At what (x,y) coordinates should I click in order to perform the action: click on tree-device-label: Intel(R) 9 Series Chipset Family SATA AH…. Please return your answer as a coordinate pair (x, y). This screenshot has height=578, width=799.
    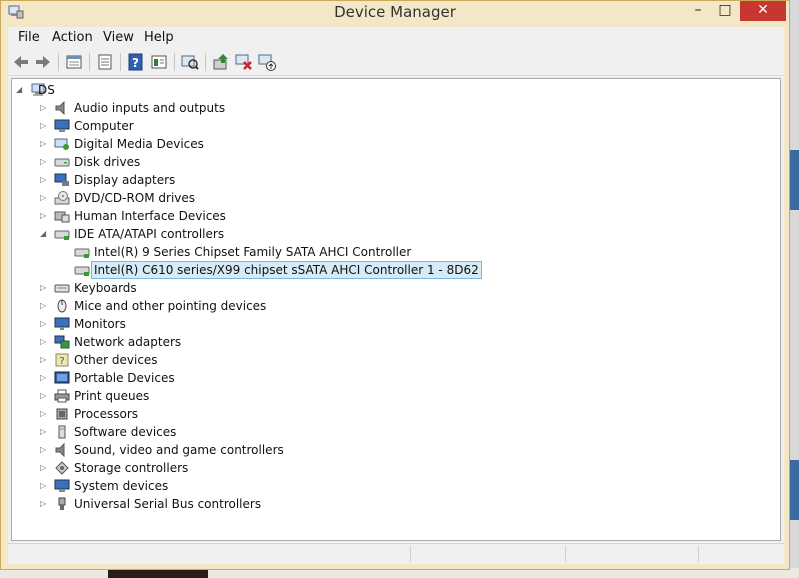
    Looking at the image, I should click on (253, 252).